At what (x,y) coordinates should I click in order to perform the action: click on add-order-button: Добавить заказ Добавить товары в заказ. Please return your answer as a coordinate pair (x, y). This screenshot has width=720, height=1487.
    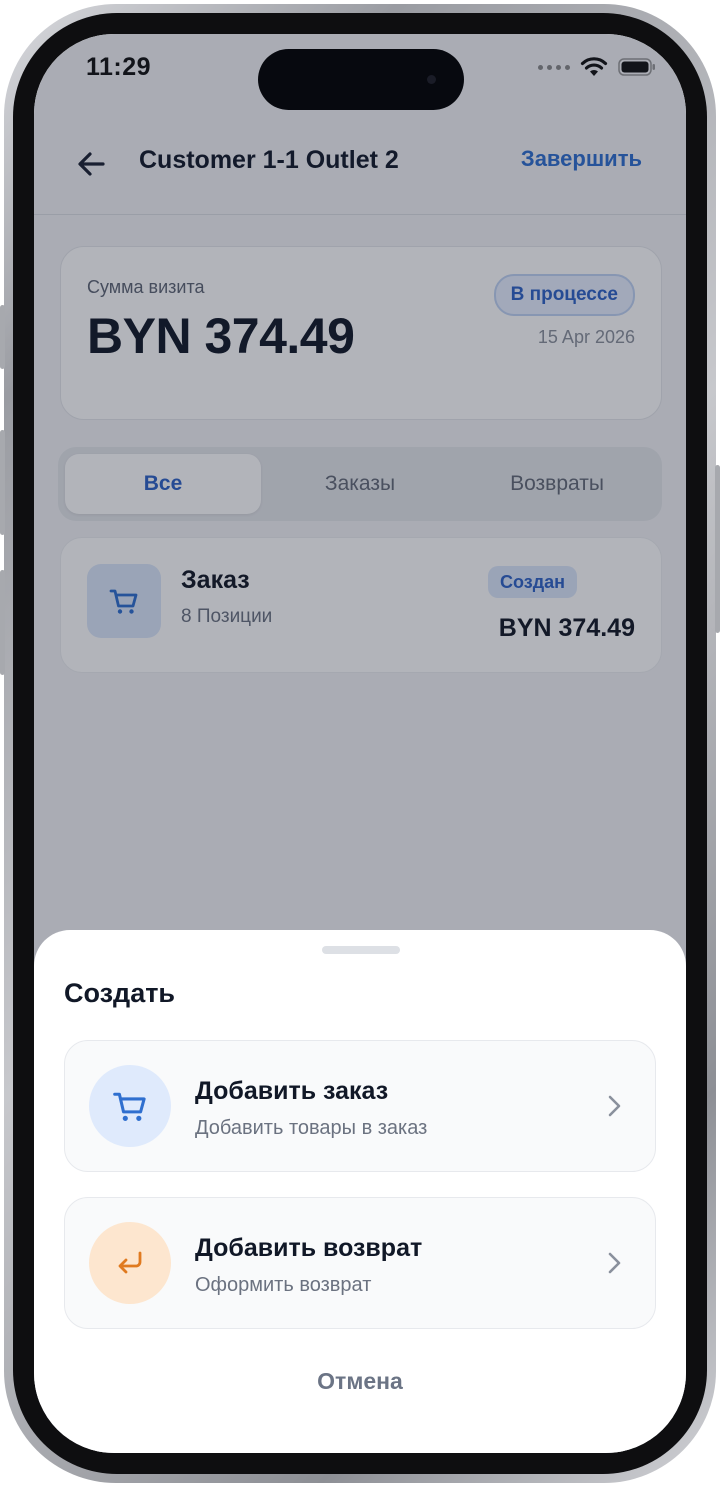
    Looking at the image, I should click on (360, 1106).